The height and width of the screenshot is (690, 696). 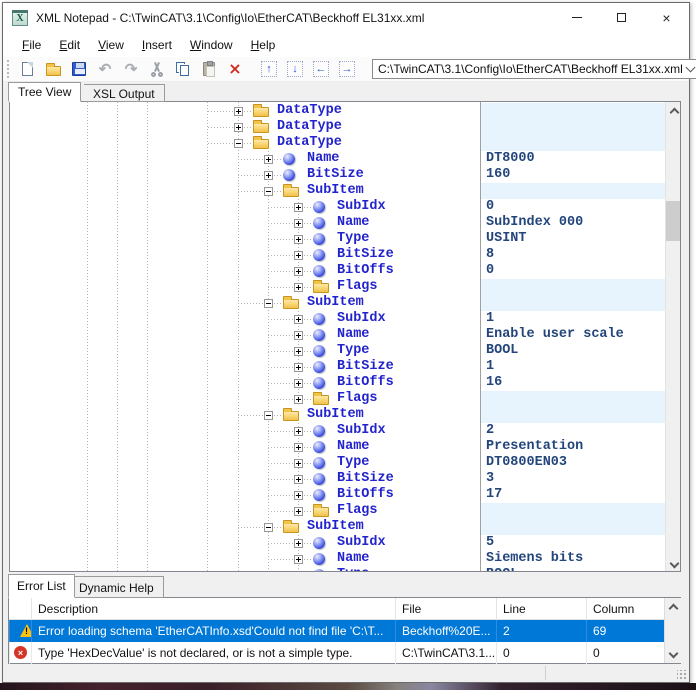 What do you see at coordinates (573, 543) in the screenshot?
I see `node-value: 5` at bounding box center [573, 543].